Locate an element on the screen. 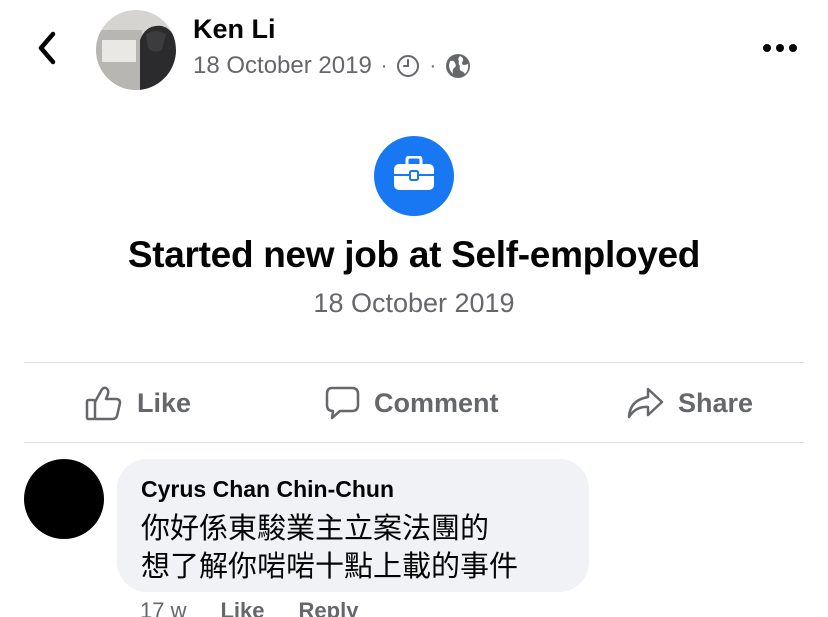 Image resolution: width=828 pixels, height=617 pixels. share-arrow-icon is located at coordinates (652, 403).